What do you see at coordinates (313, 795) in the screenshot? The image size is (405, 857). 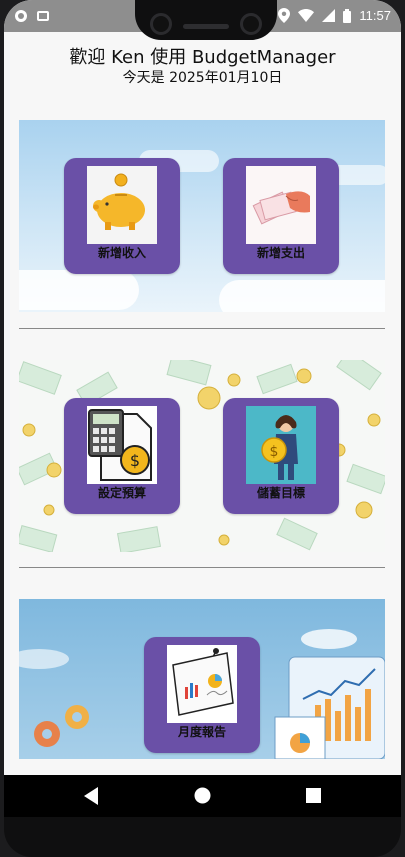 I see `recents-icon` at bounding box center [313, 795].